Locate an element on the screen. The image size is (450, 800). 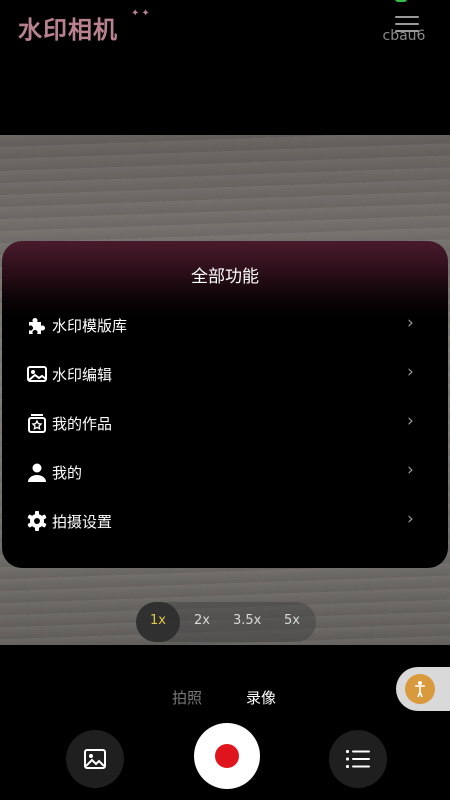
menu-item-watermark-library is located at coordinates (225, 556).